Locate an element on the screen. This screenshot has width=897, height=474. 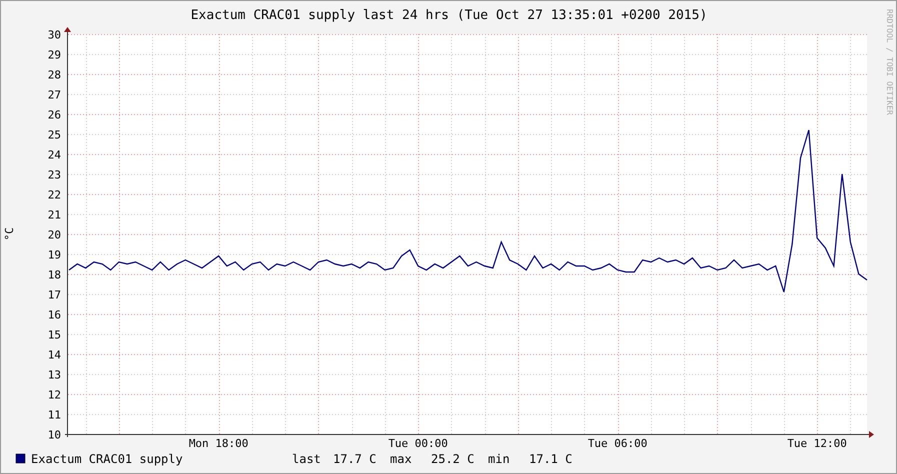
y-tick-label: 10 is located at coordinates (54, 435).